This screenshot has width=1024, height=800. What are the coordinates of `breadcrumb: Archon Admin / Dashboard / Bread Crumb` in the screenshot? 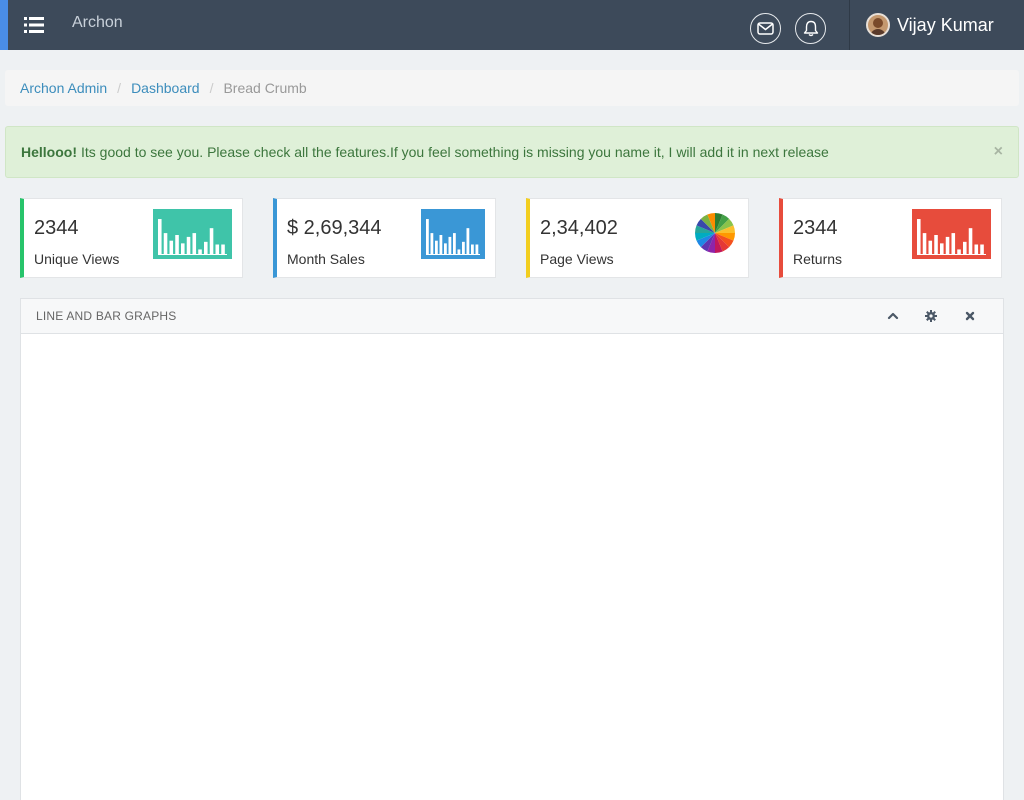 It's located at (512, 88).